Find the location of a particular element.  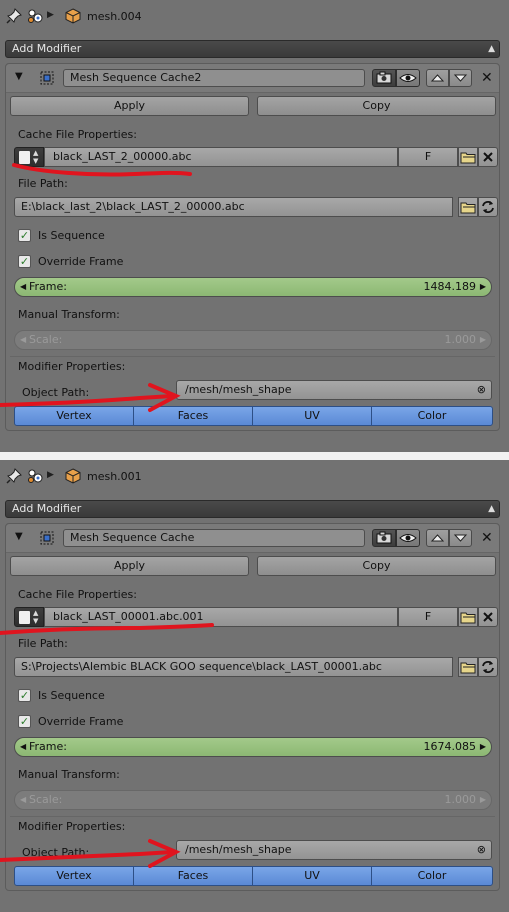

camera-icon is located at coordinates (384, 77).